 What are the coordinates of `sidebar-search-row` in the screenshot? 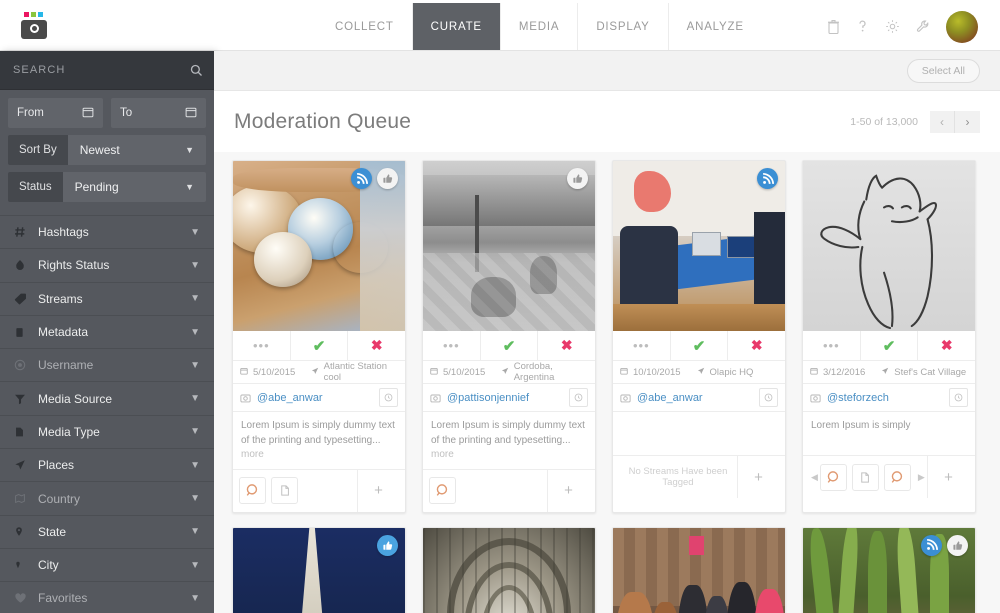 It's located at (107, 70).